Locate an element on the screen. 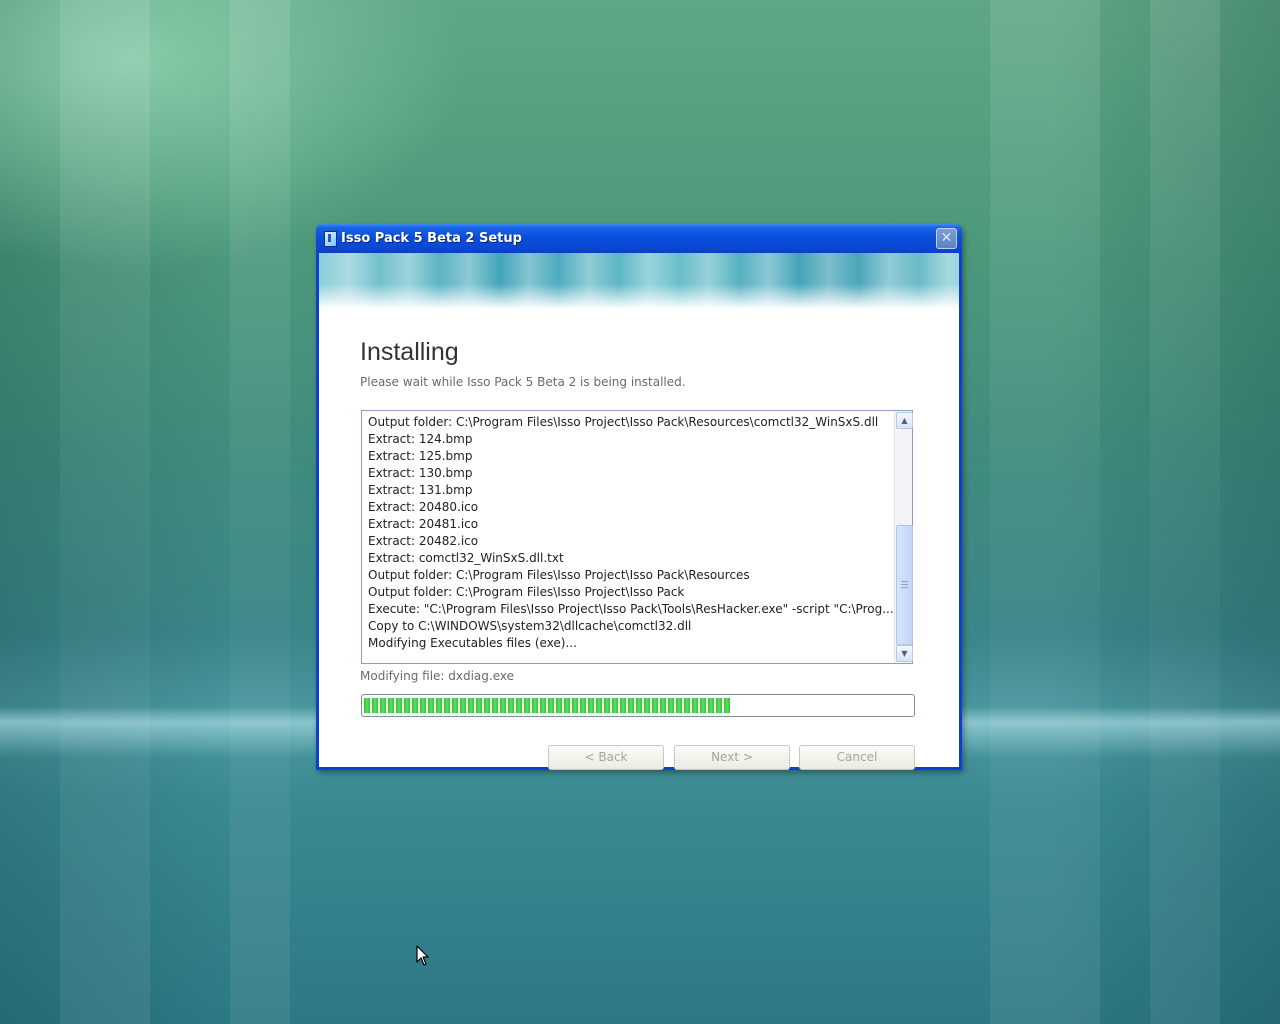 The width and height of the screenshot is (1280, 1024). title-bar: Isso Pack 5 Beta 2 Setup ✕ is located at coordinates (639, 238).